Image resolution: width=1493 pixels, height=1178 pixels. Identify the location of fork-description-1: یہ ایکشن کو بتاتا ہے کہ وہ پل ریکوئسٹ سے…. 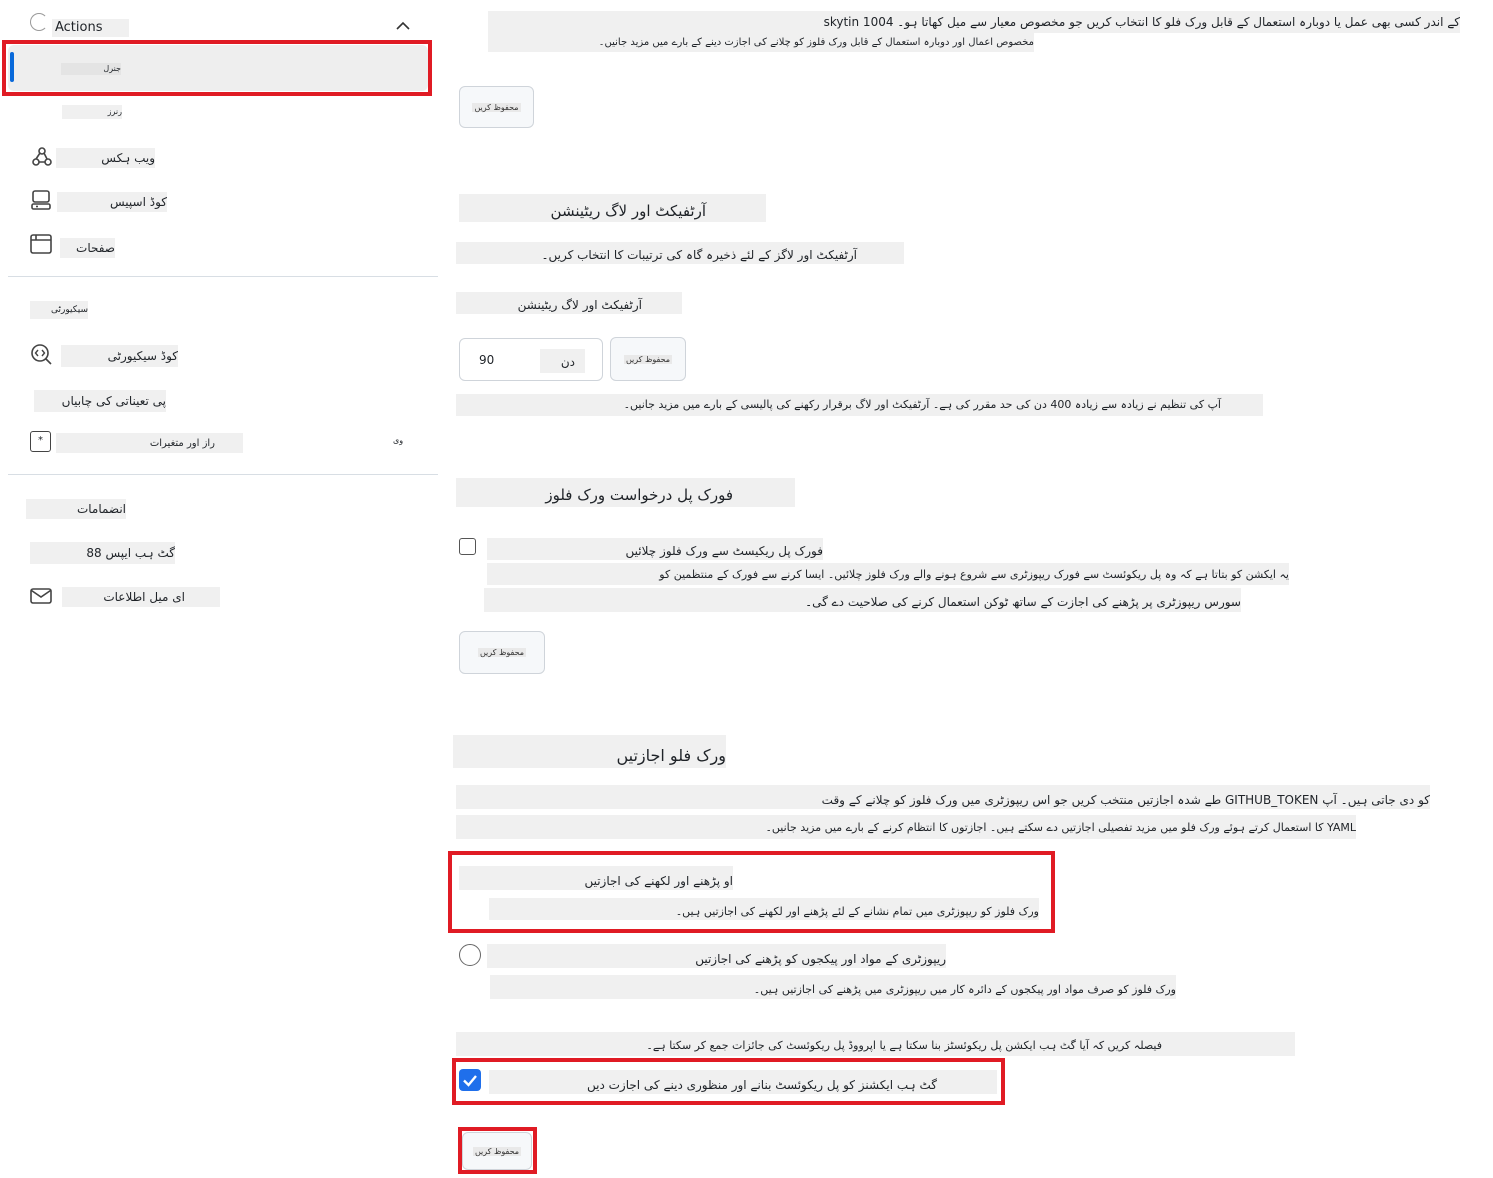
(888, 574).